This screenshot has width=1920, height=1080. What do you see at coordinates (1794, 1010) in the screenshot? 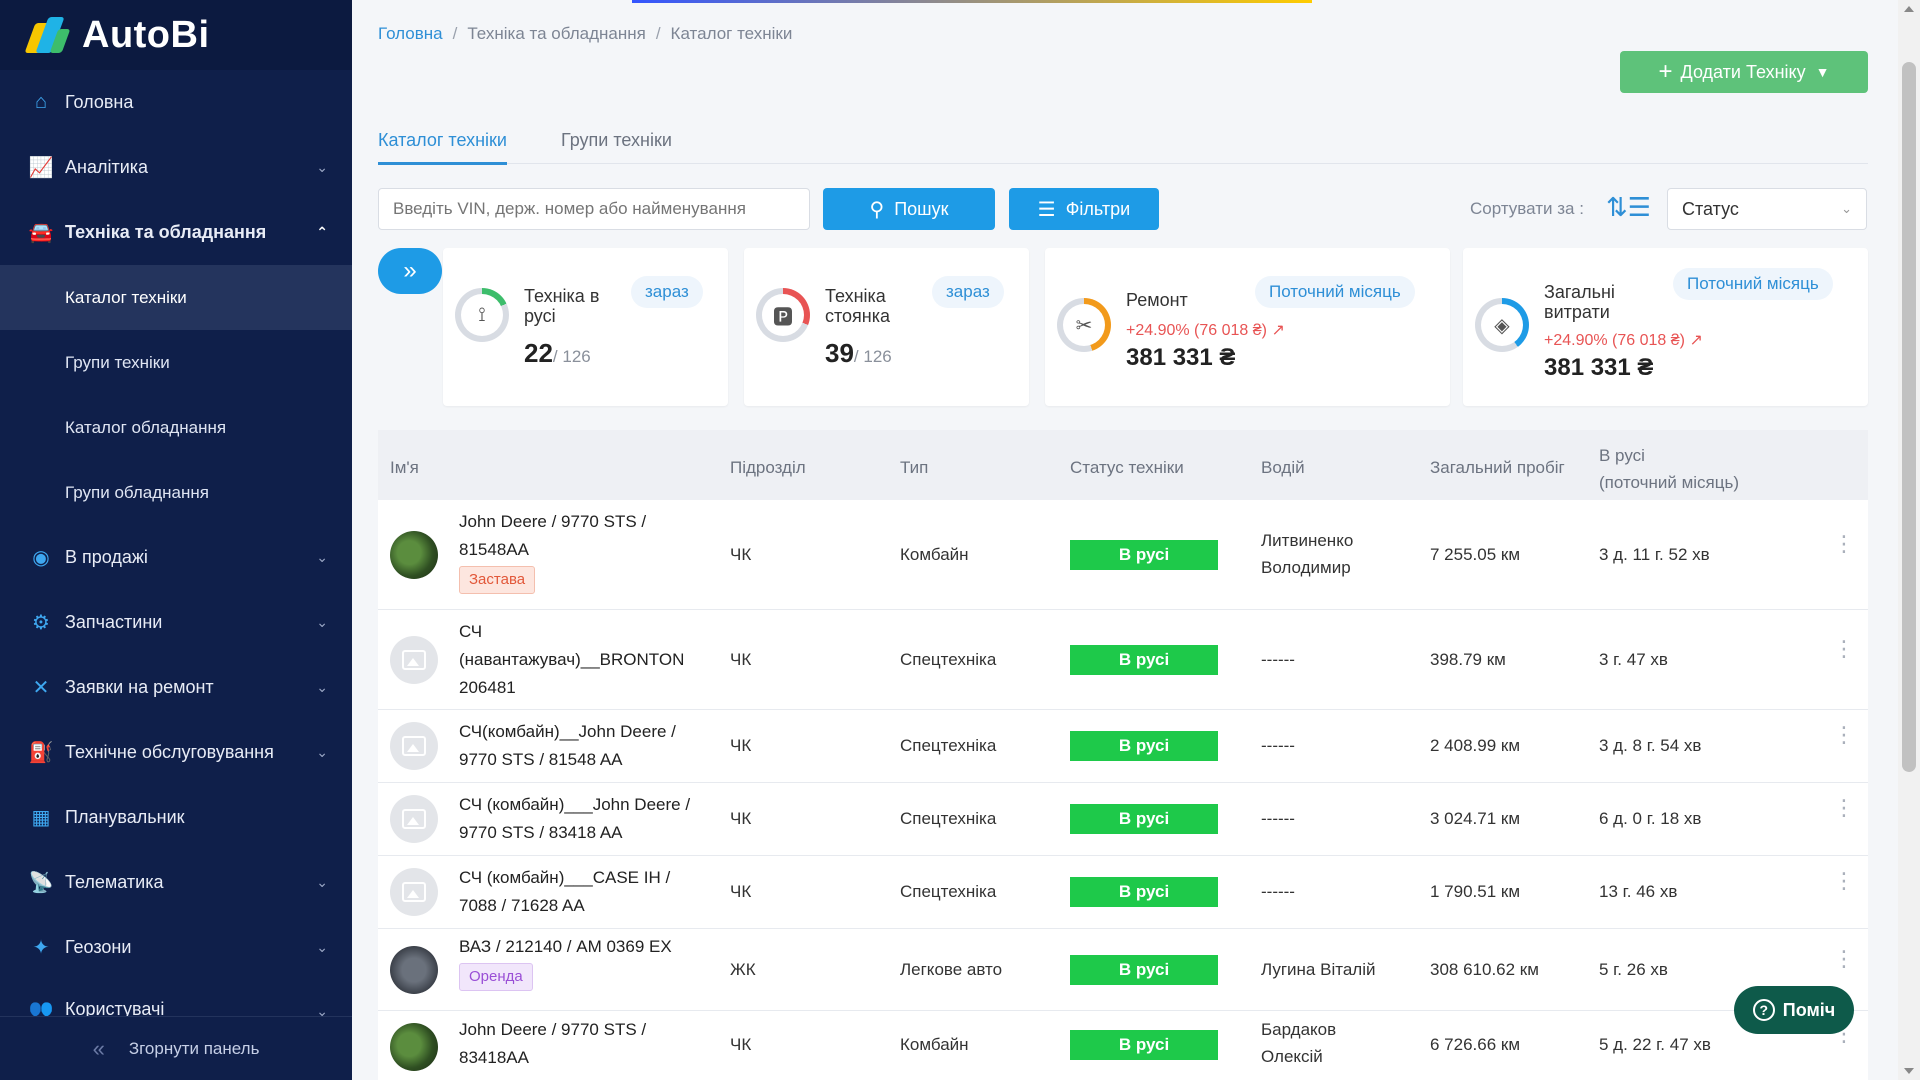
I see `help-button: ? Поміч` at bounding box center [1794, 1010].